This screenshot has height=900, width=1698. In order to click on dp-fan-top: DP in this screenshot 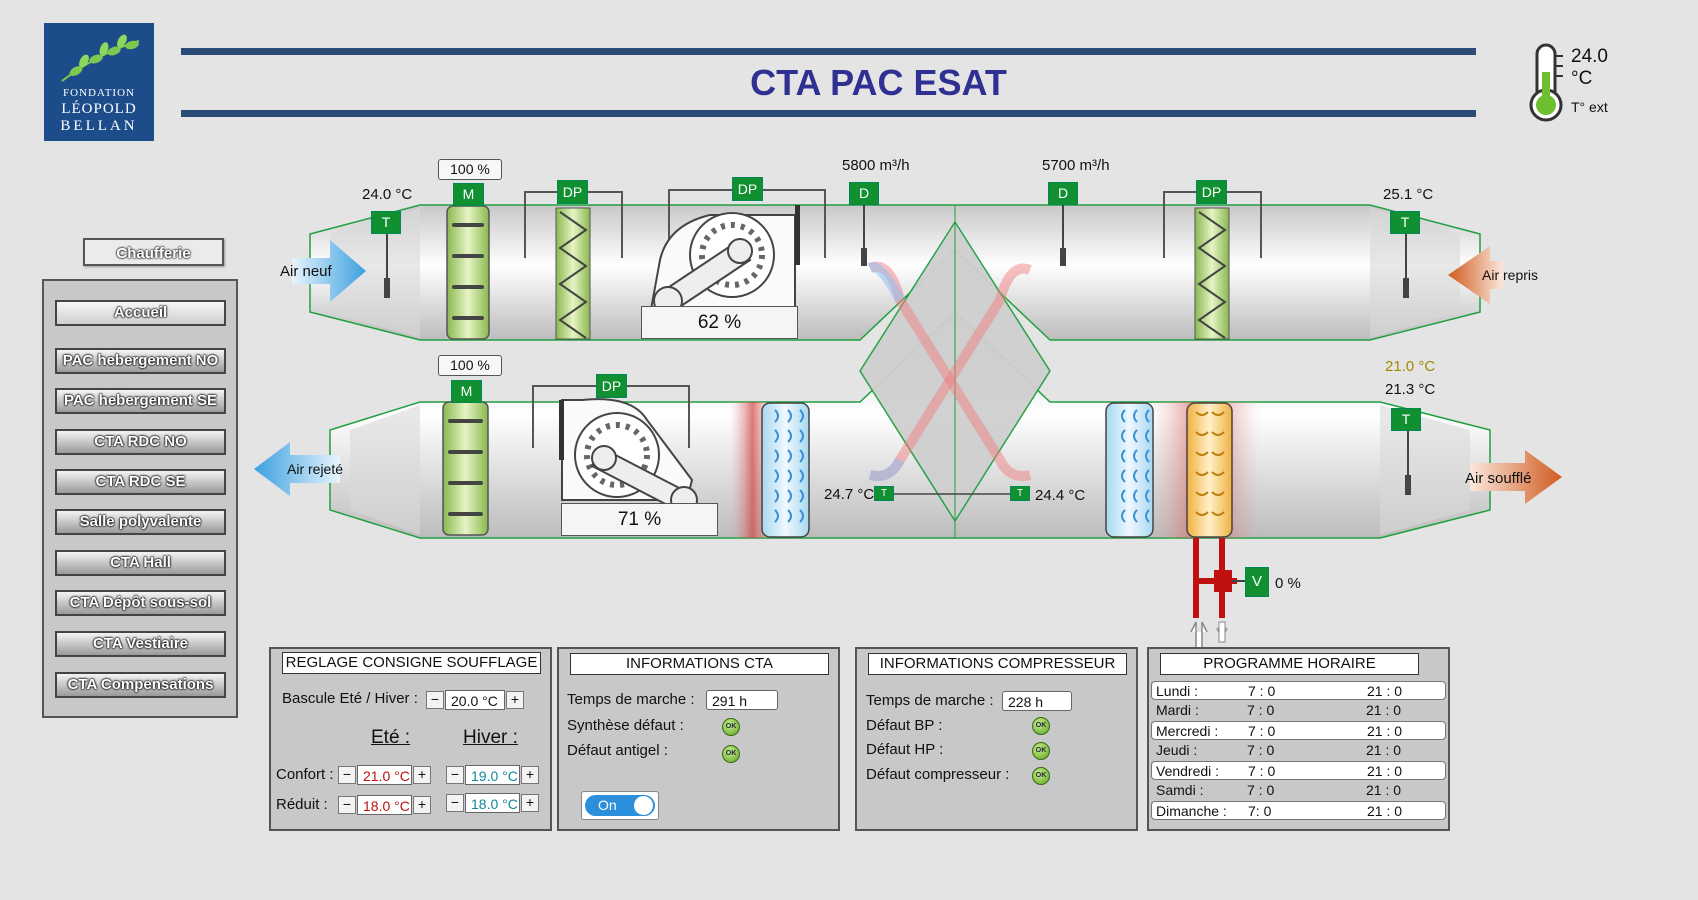, I will do `click(747, 189)`.